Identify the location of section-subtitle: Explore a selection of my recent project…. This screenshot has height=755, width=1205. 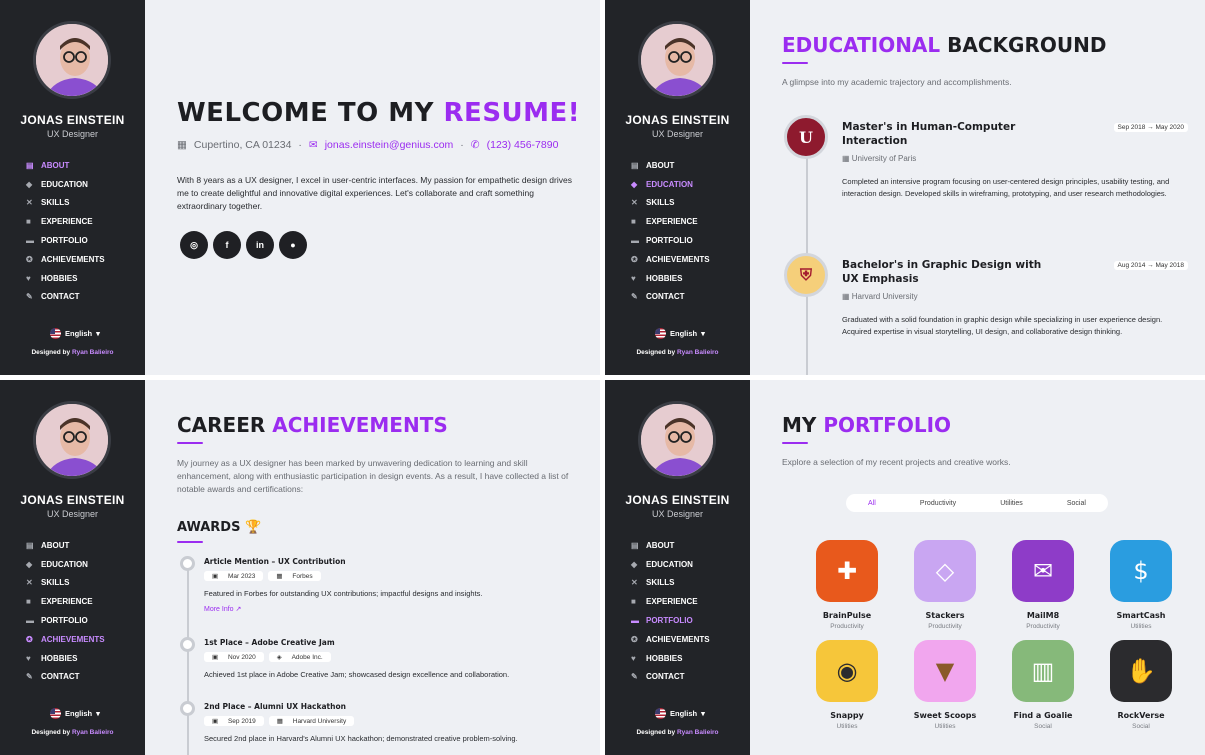
(896, 462).